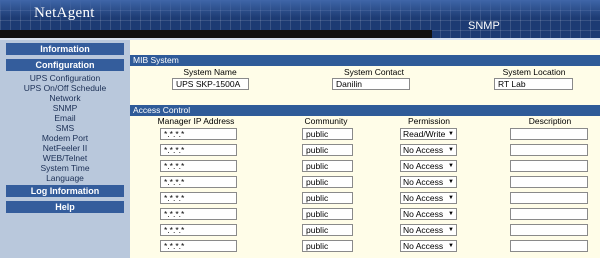  What do you see at coordinates (424, 134) in the screenshot?
I see `permission-value: Read/Write` at bounding box center [424, 134].